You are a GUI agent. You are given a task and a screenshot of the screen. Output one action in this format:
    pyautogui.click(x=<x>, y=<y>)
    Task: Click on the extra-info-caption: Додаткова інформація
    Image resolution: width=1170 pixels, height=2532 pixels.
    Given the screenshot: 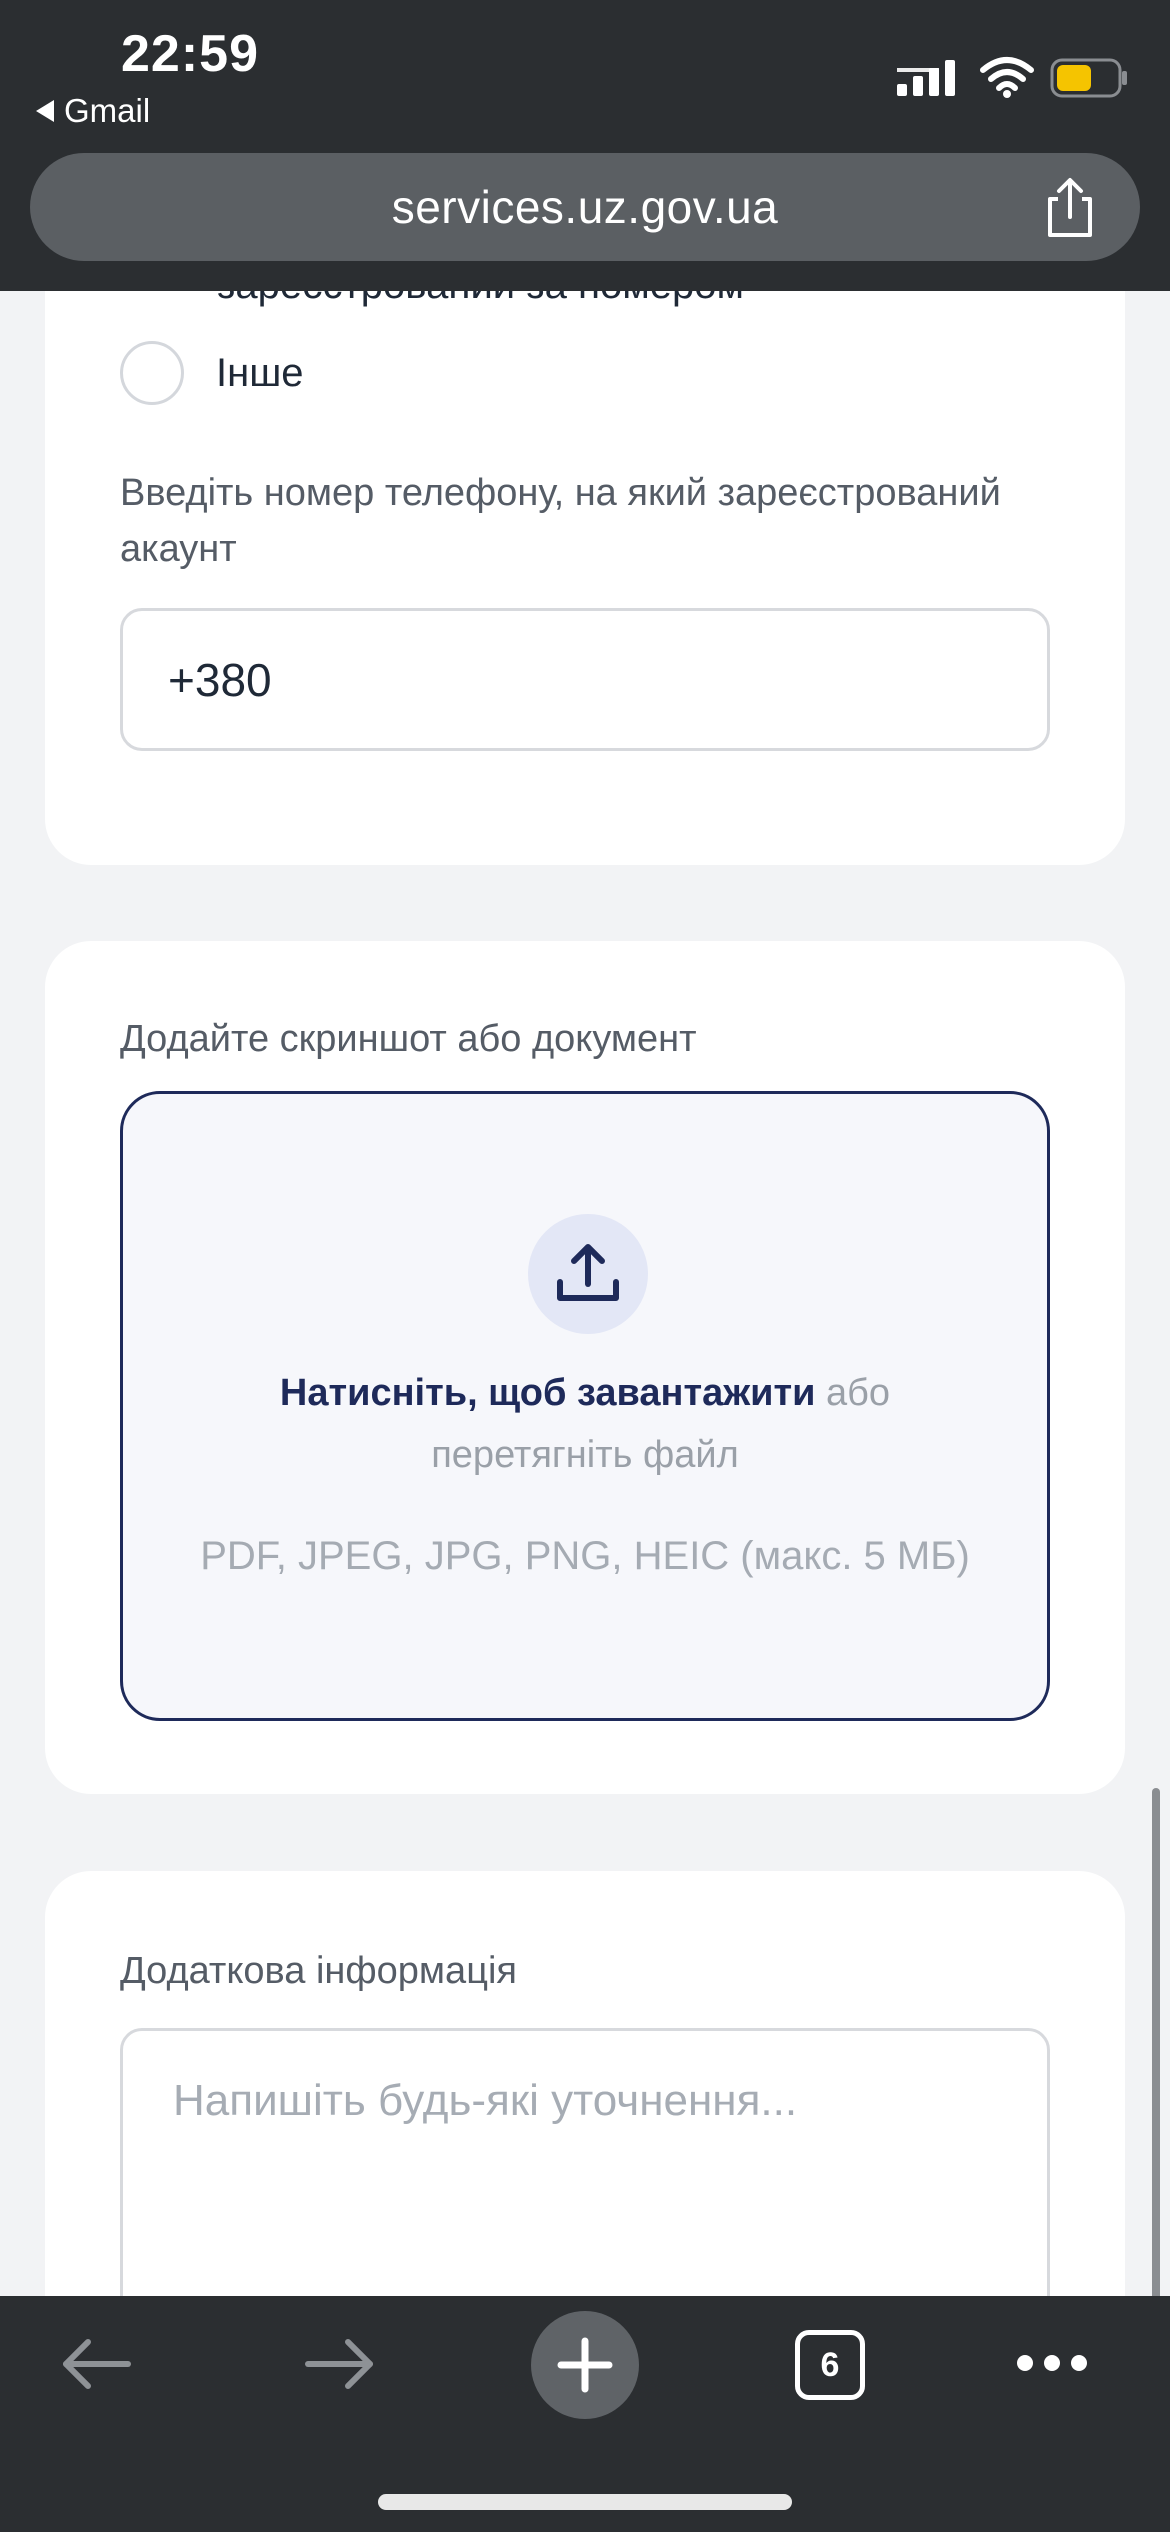 What is the action you would take?
    pyautogui.click(x=318, y=1971)
    